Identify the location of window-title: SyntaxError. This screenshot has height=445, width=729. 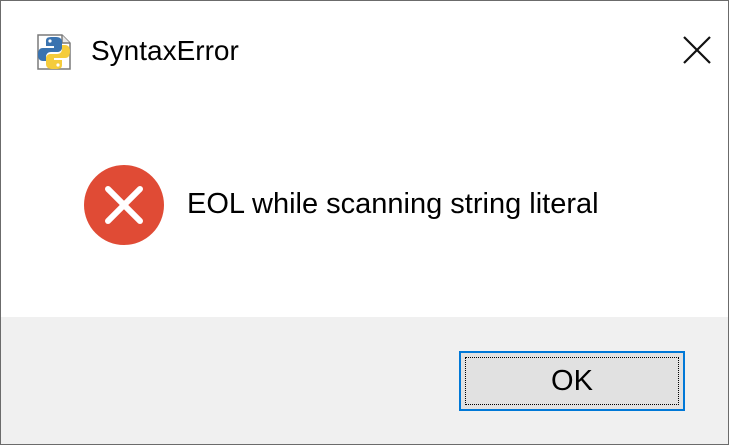
(165, 50).